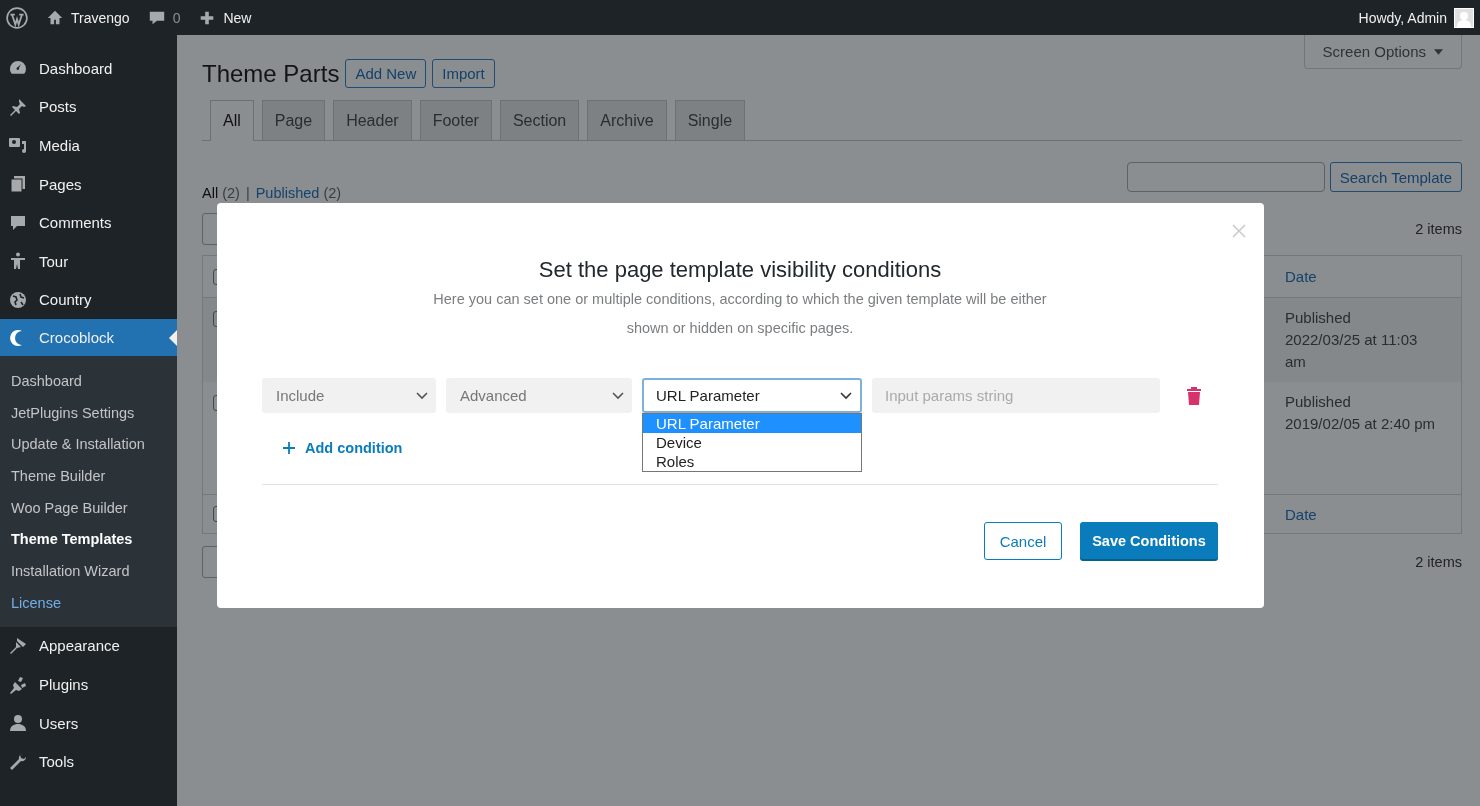 The image size is (1480, 806). I want to click on tab: Footer, so click(455, 120).